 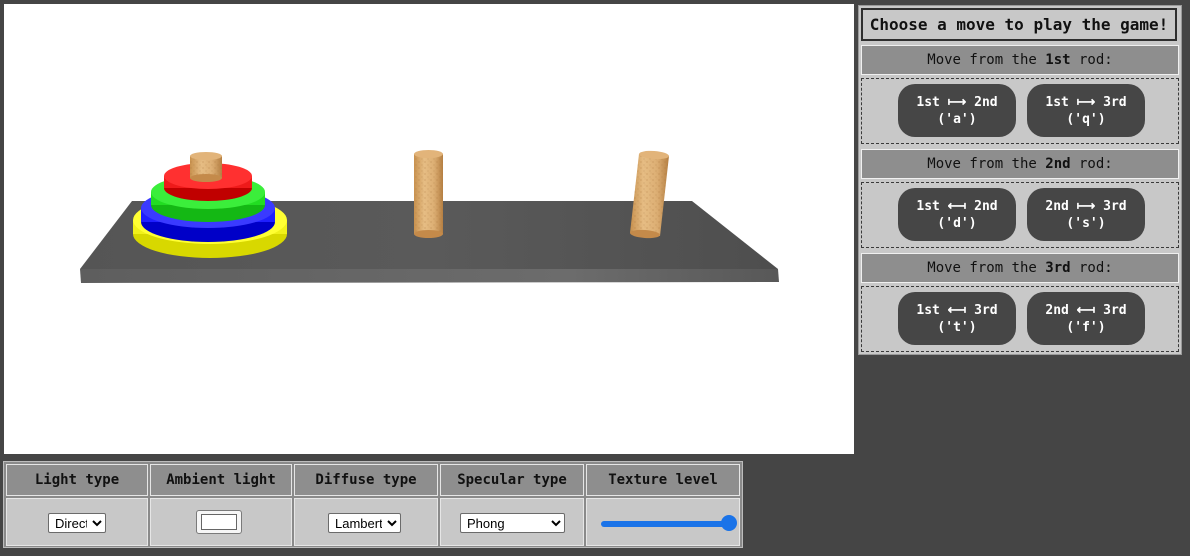 I want to click on light-type-cell: Direct, so click(x=77, y=522).